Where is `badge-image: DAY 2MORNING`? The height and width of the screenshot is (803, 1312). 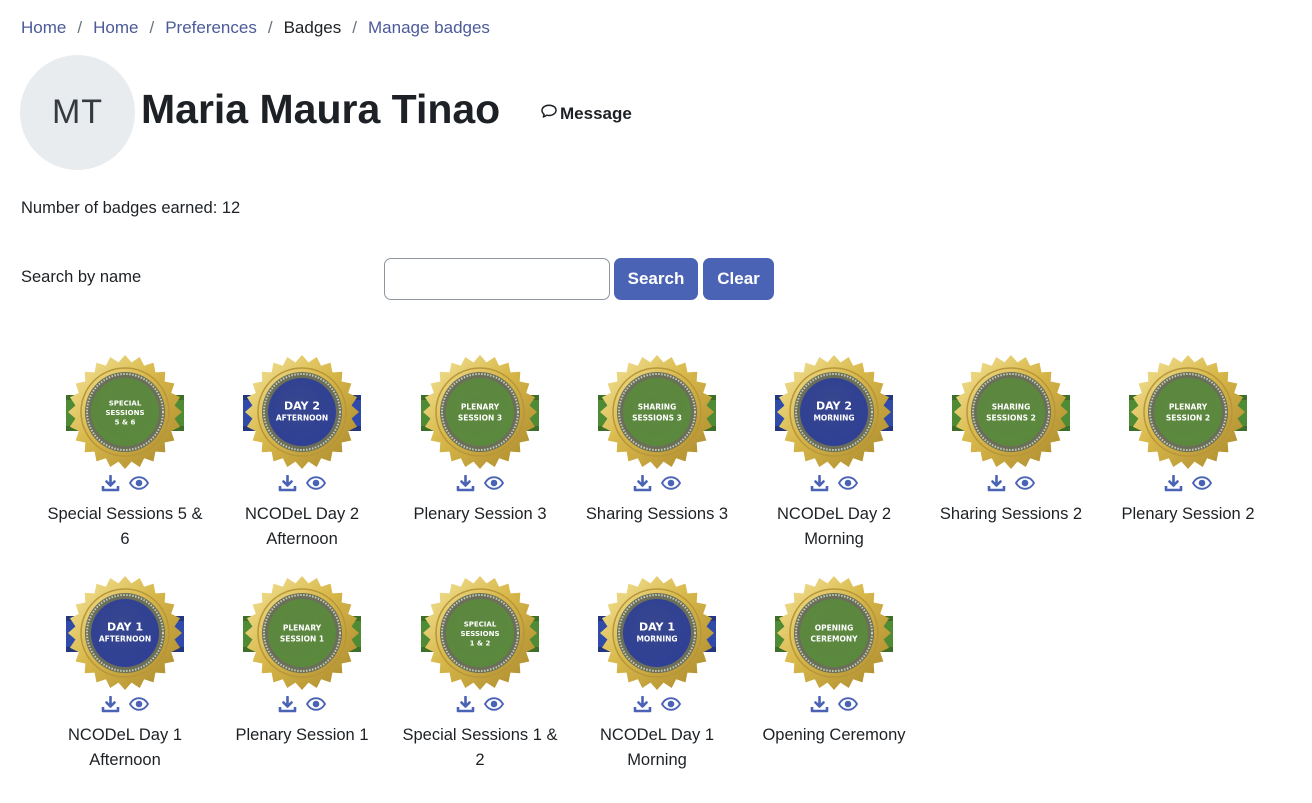
badge-image: DAY 2MORNING is located at coordinates (834, 412).